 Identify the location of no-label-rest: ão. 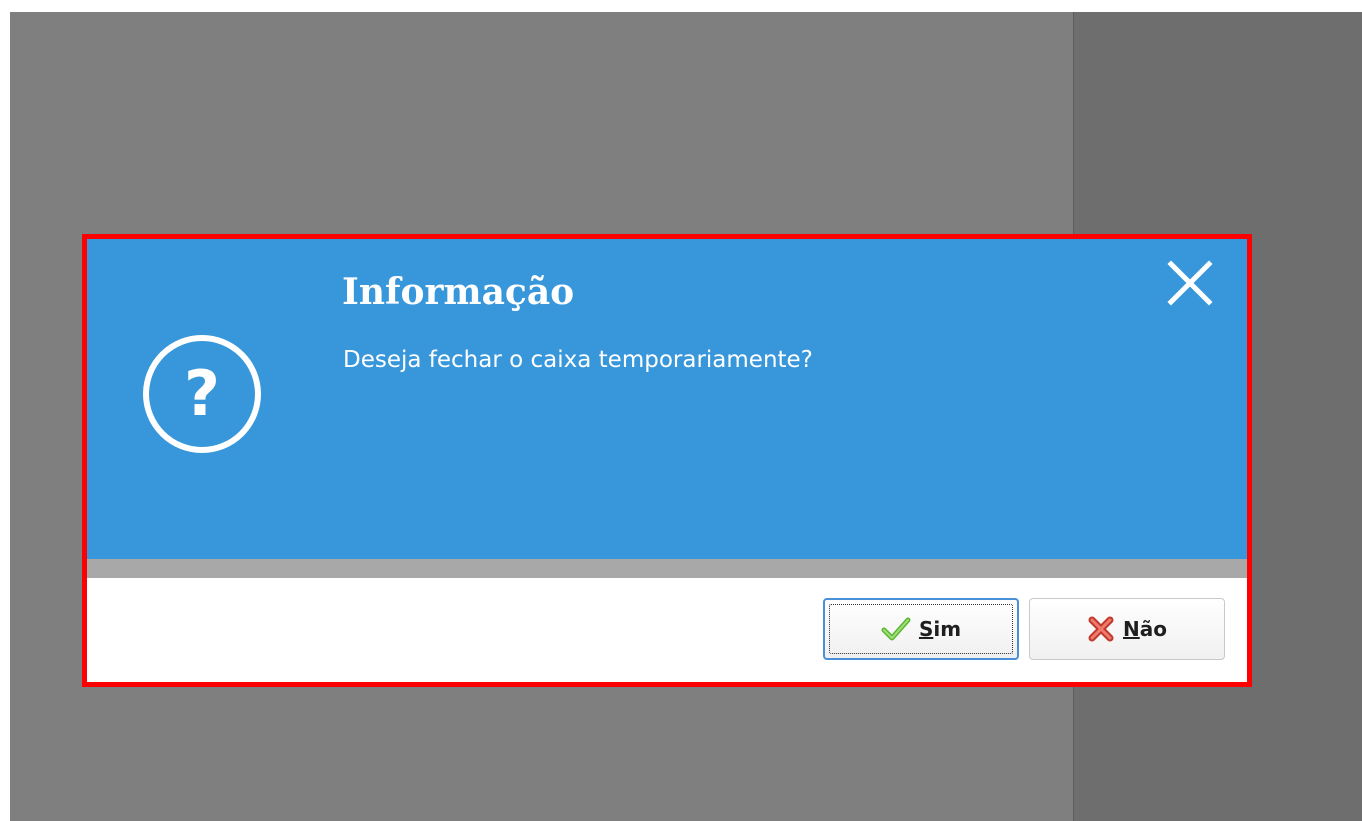
(1153, 629).